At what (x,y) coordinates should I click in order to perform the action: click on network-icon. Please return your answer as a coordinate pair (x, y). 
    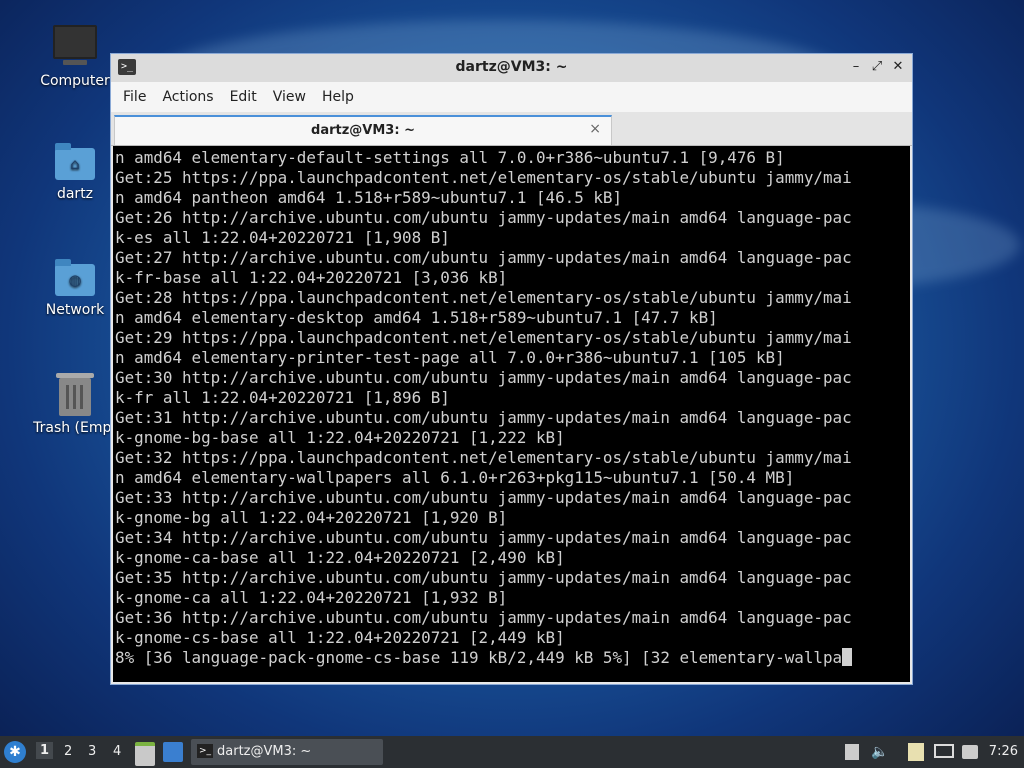
    Looking at the image, I should click on (944, 751).